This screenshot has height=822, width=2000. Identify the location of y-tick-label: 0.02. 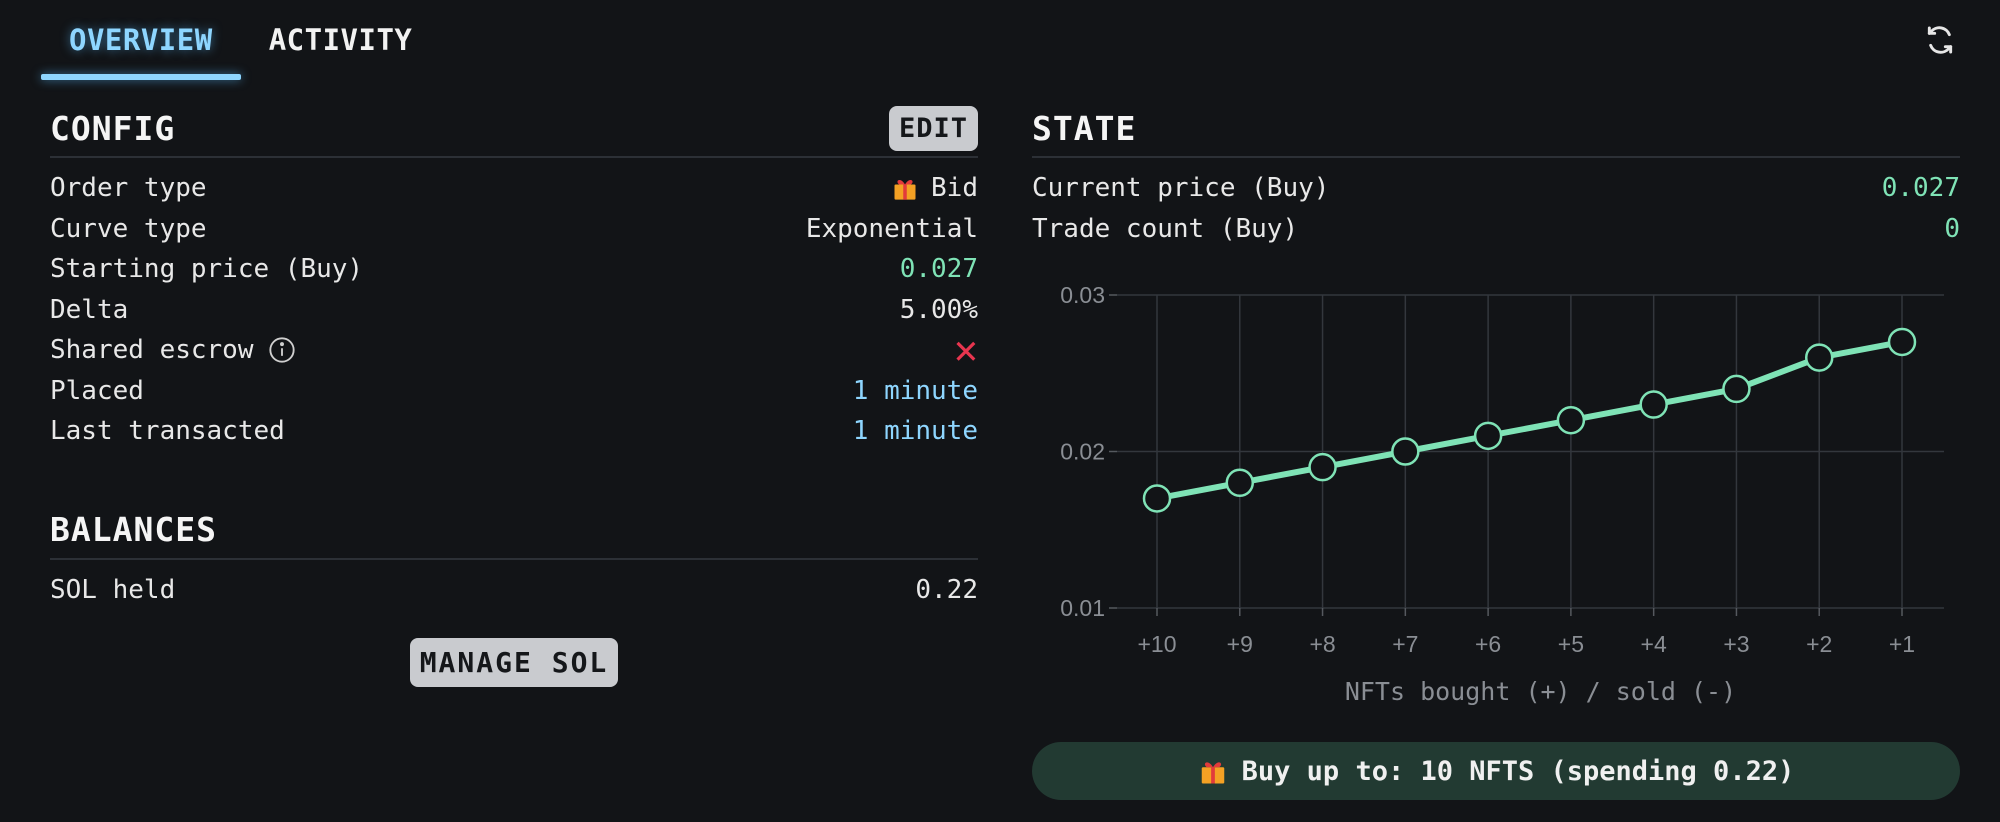
(1082, 452).